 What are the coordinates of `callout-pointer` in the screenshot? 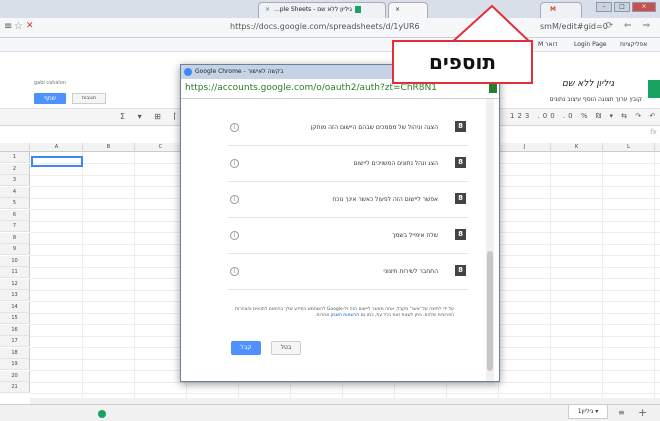 It's located at (491, 24).